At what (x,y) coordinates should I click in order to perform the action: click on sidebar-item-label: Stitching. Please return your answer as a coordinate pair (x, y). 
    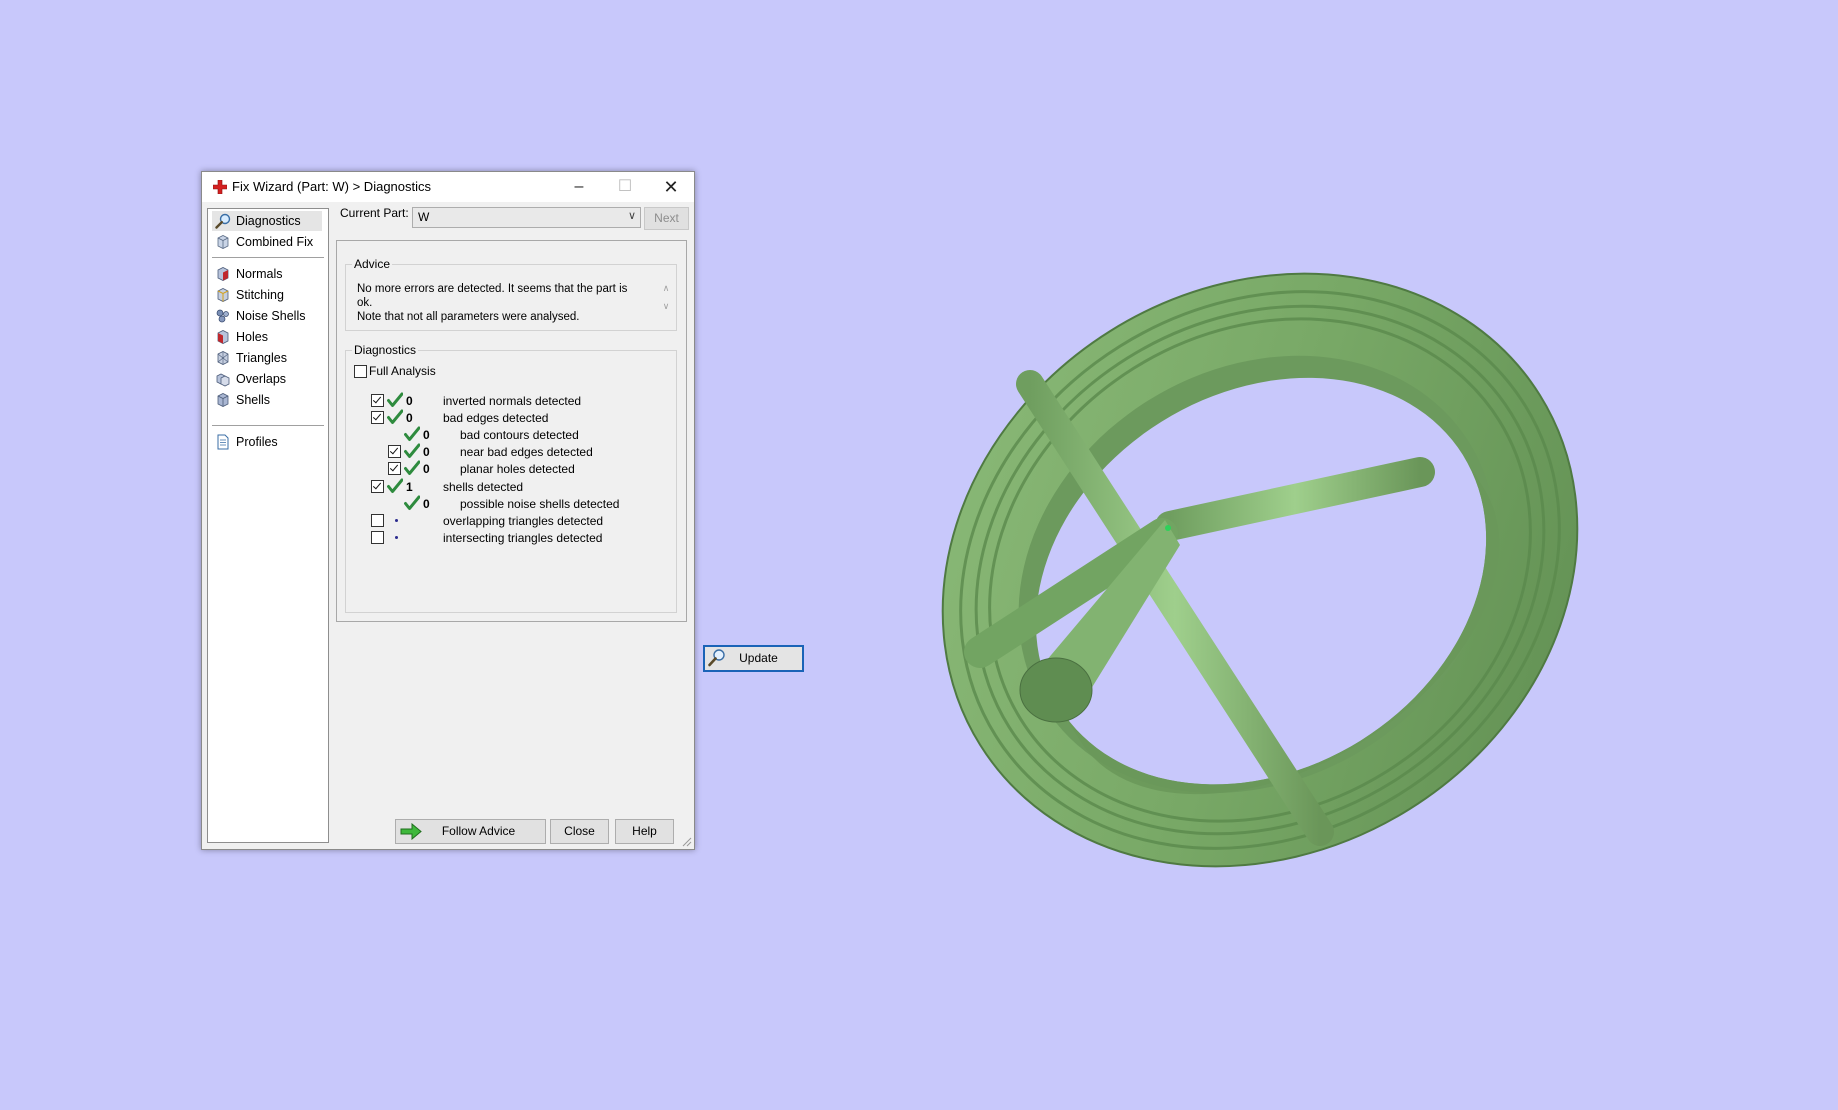
    Looking at the image, I should click on (260, 295).